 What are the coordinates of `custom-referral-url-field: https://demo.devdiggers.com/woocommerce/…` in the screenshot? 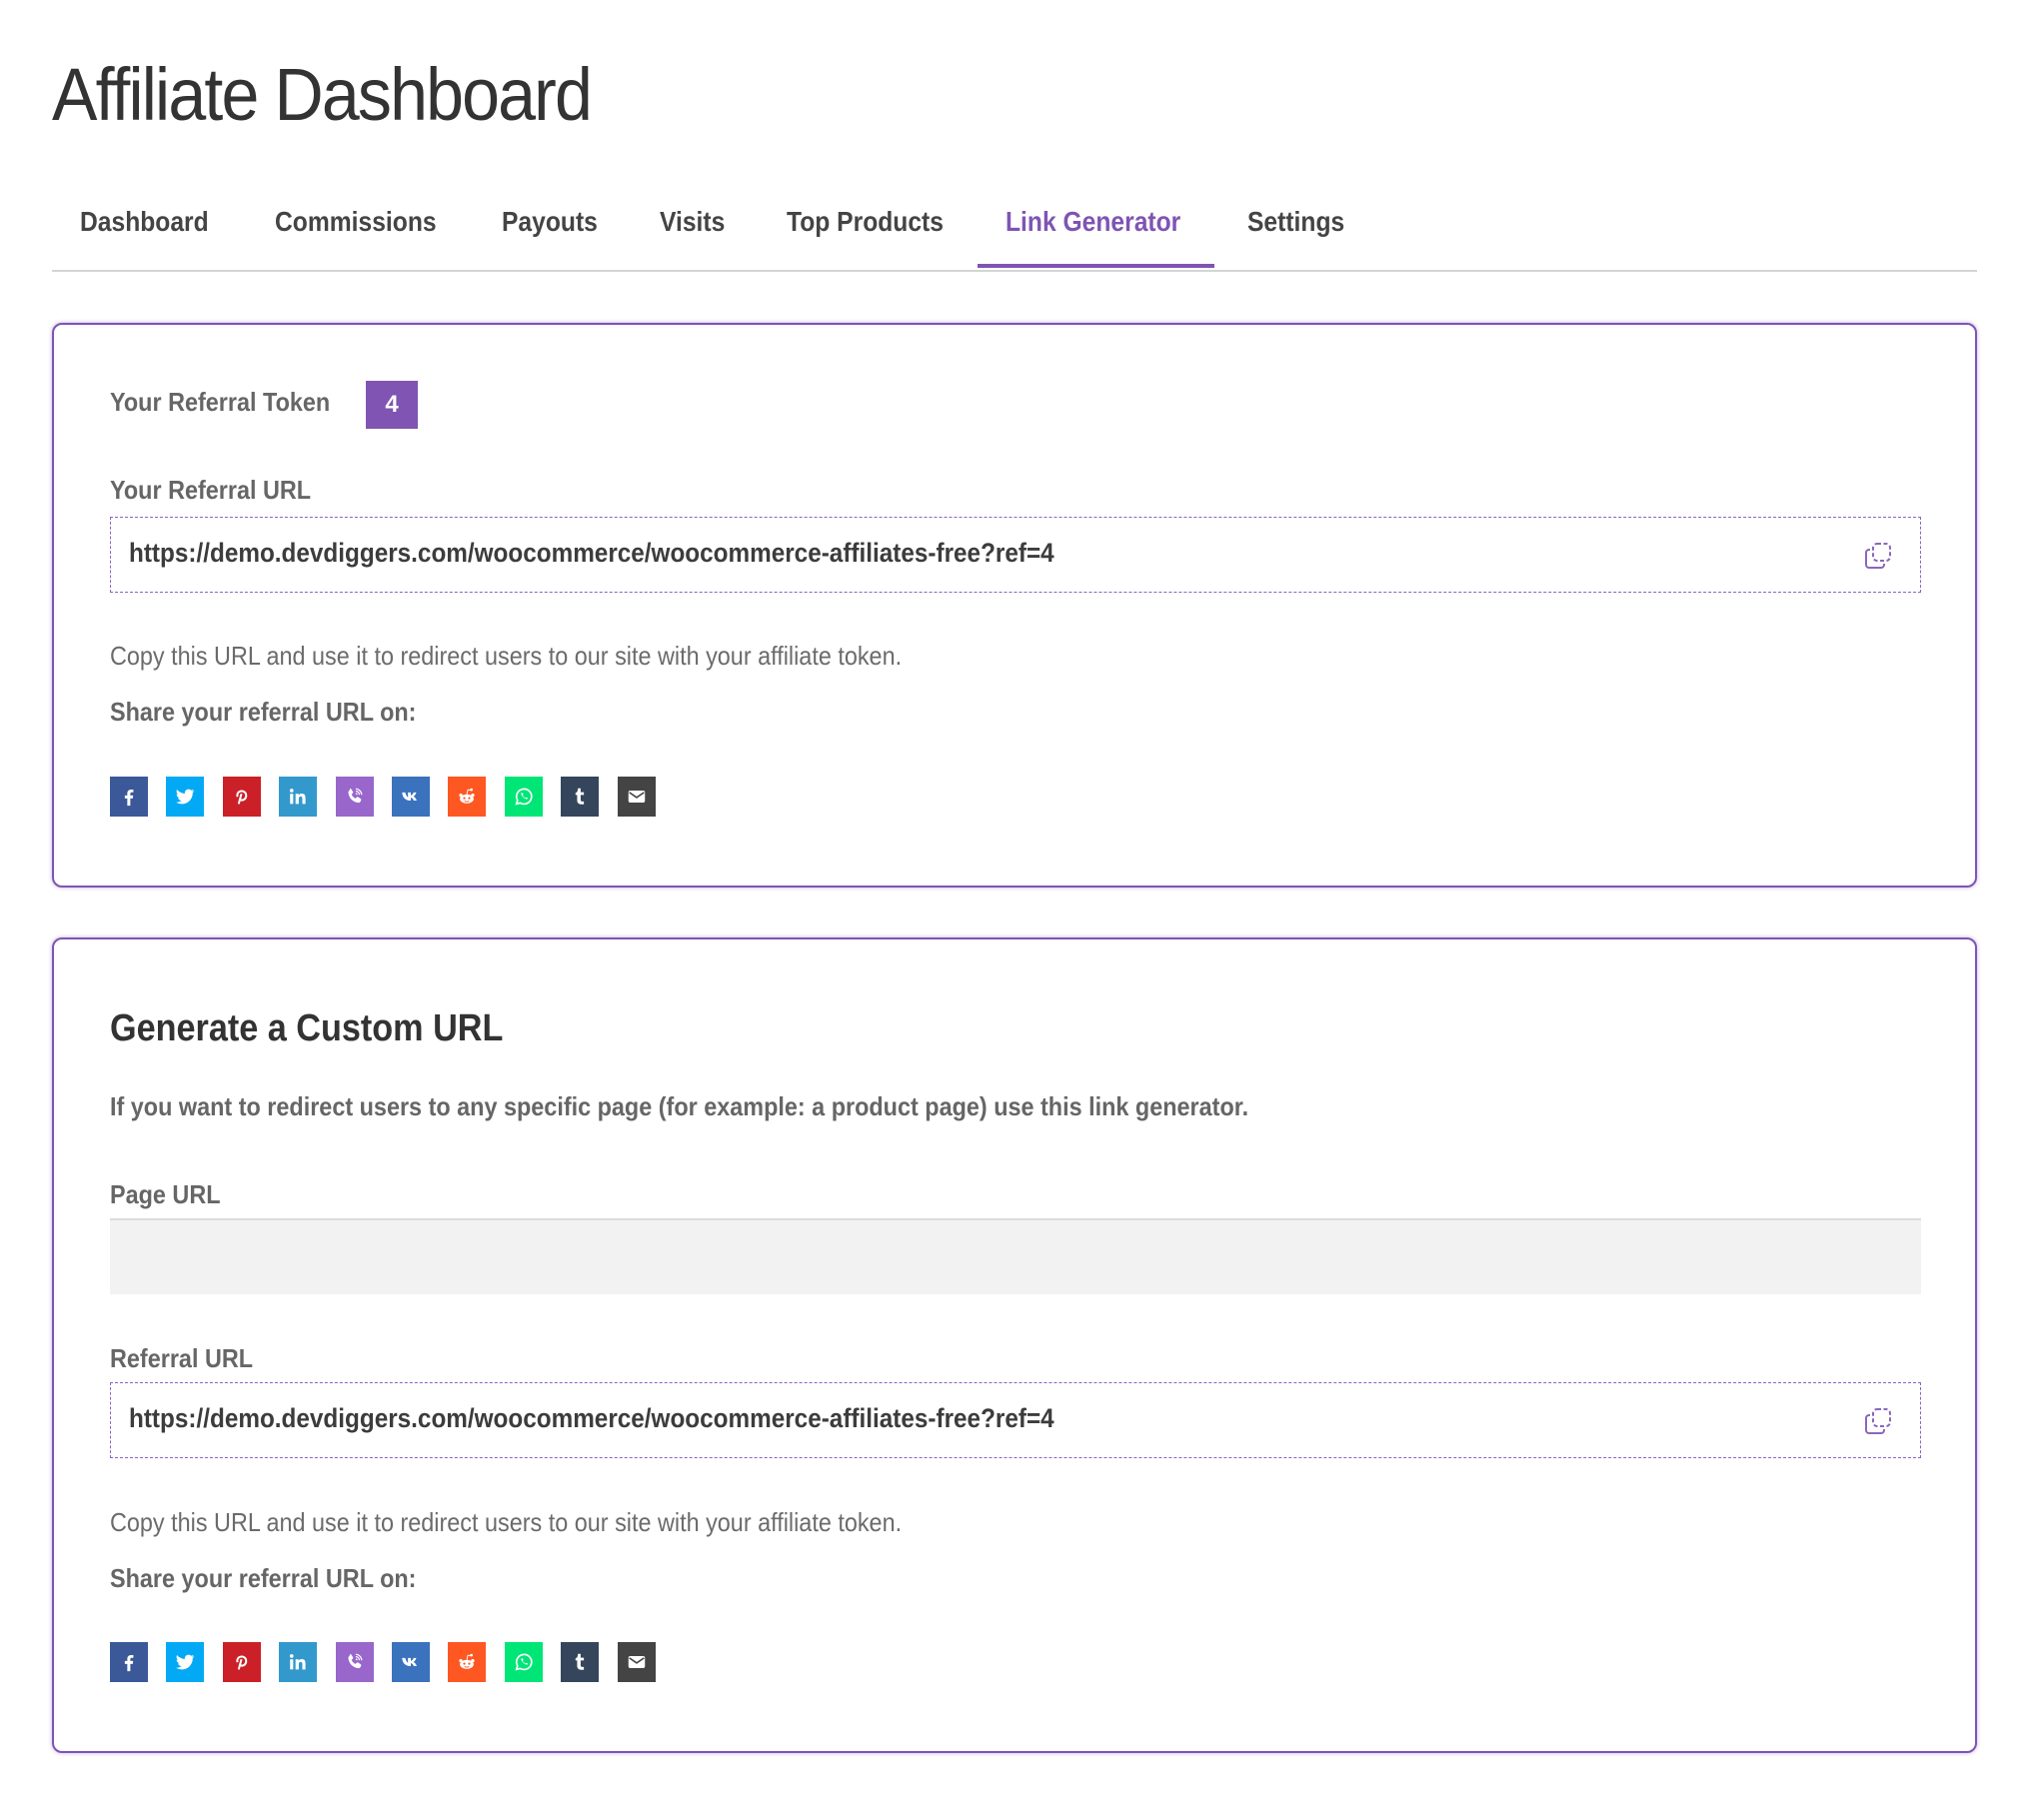 It's located at (1015, 1420).